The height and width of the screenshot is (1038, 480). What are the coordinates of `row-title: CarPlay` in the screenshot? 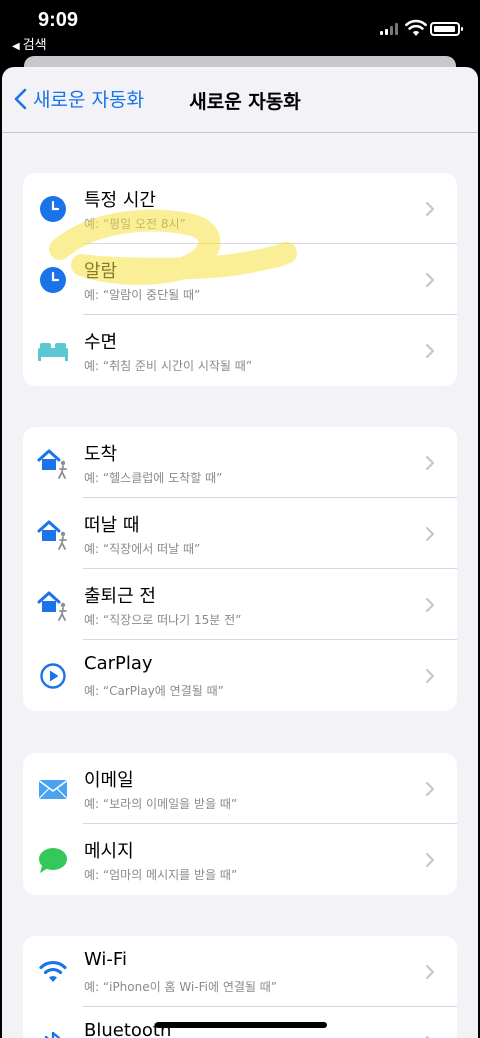 It's located at (118, 663).